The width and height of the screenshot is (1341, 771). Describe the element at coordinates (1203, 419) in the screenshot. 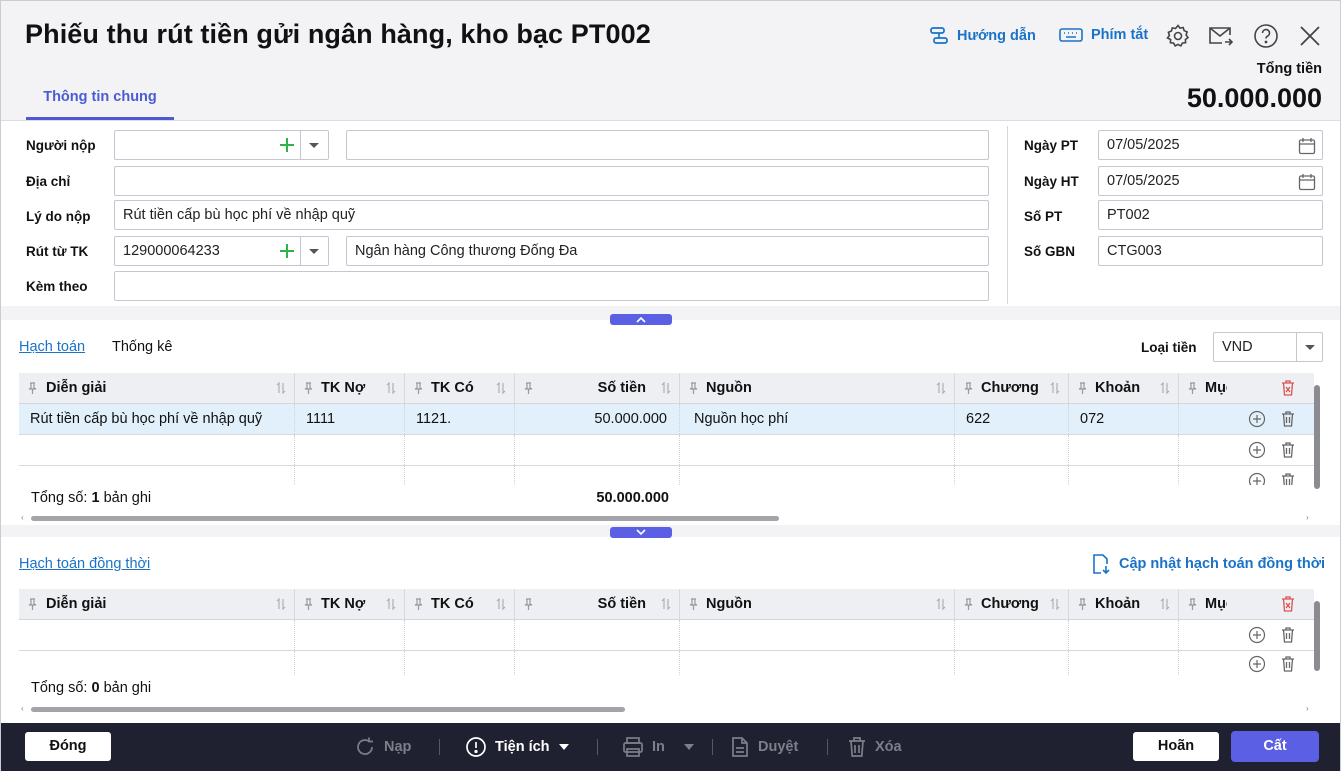

I see `cell-item` at that location.